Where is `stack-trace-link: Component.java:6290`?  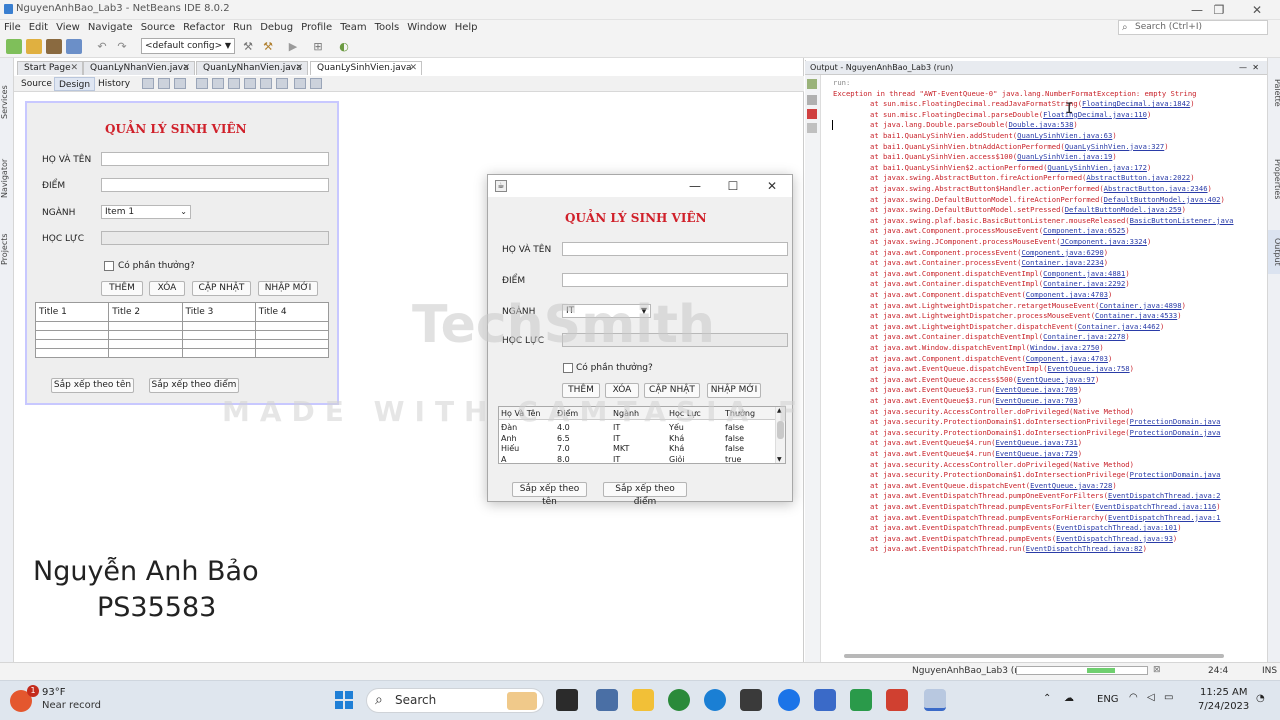 stack-trace-link: Component.java:6290 is located at coordinates (1062, 252).